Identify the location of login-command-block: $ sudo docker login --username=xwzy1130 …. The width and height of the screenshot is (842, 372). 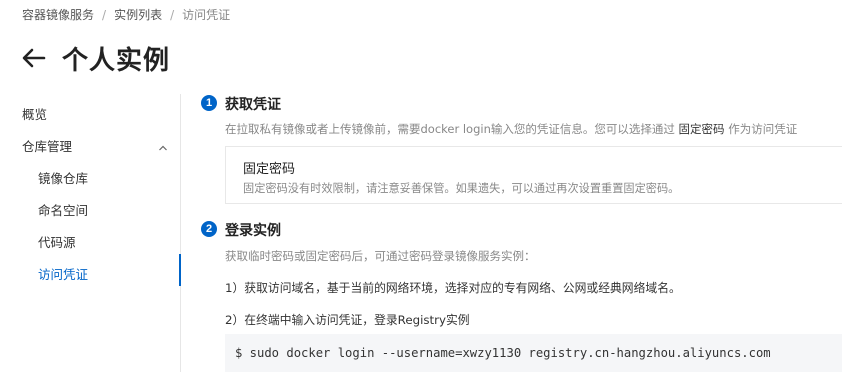
(533, 353).